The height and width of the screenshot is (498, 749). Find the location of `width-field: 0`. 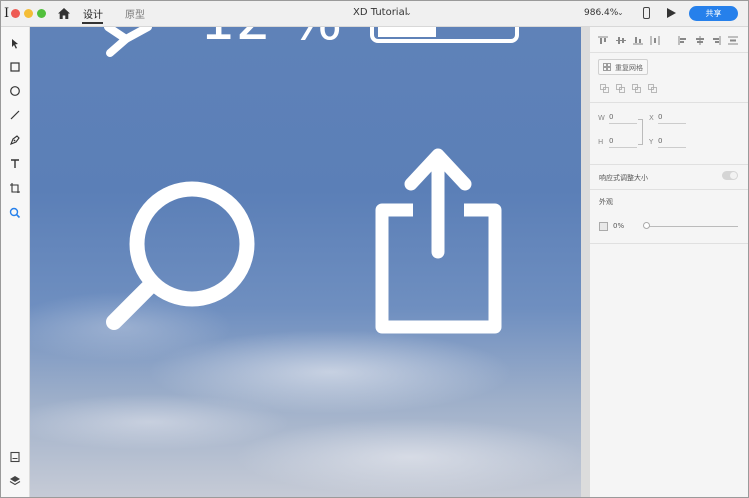

width-field: 0 is located at coordinates (623, 118).